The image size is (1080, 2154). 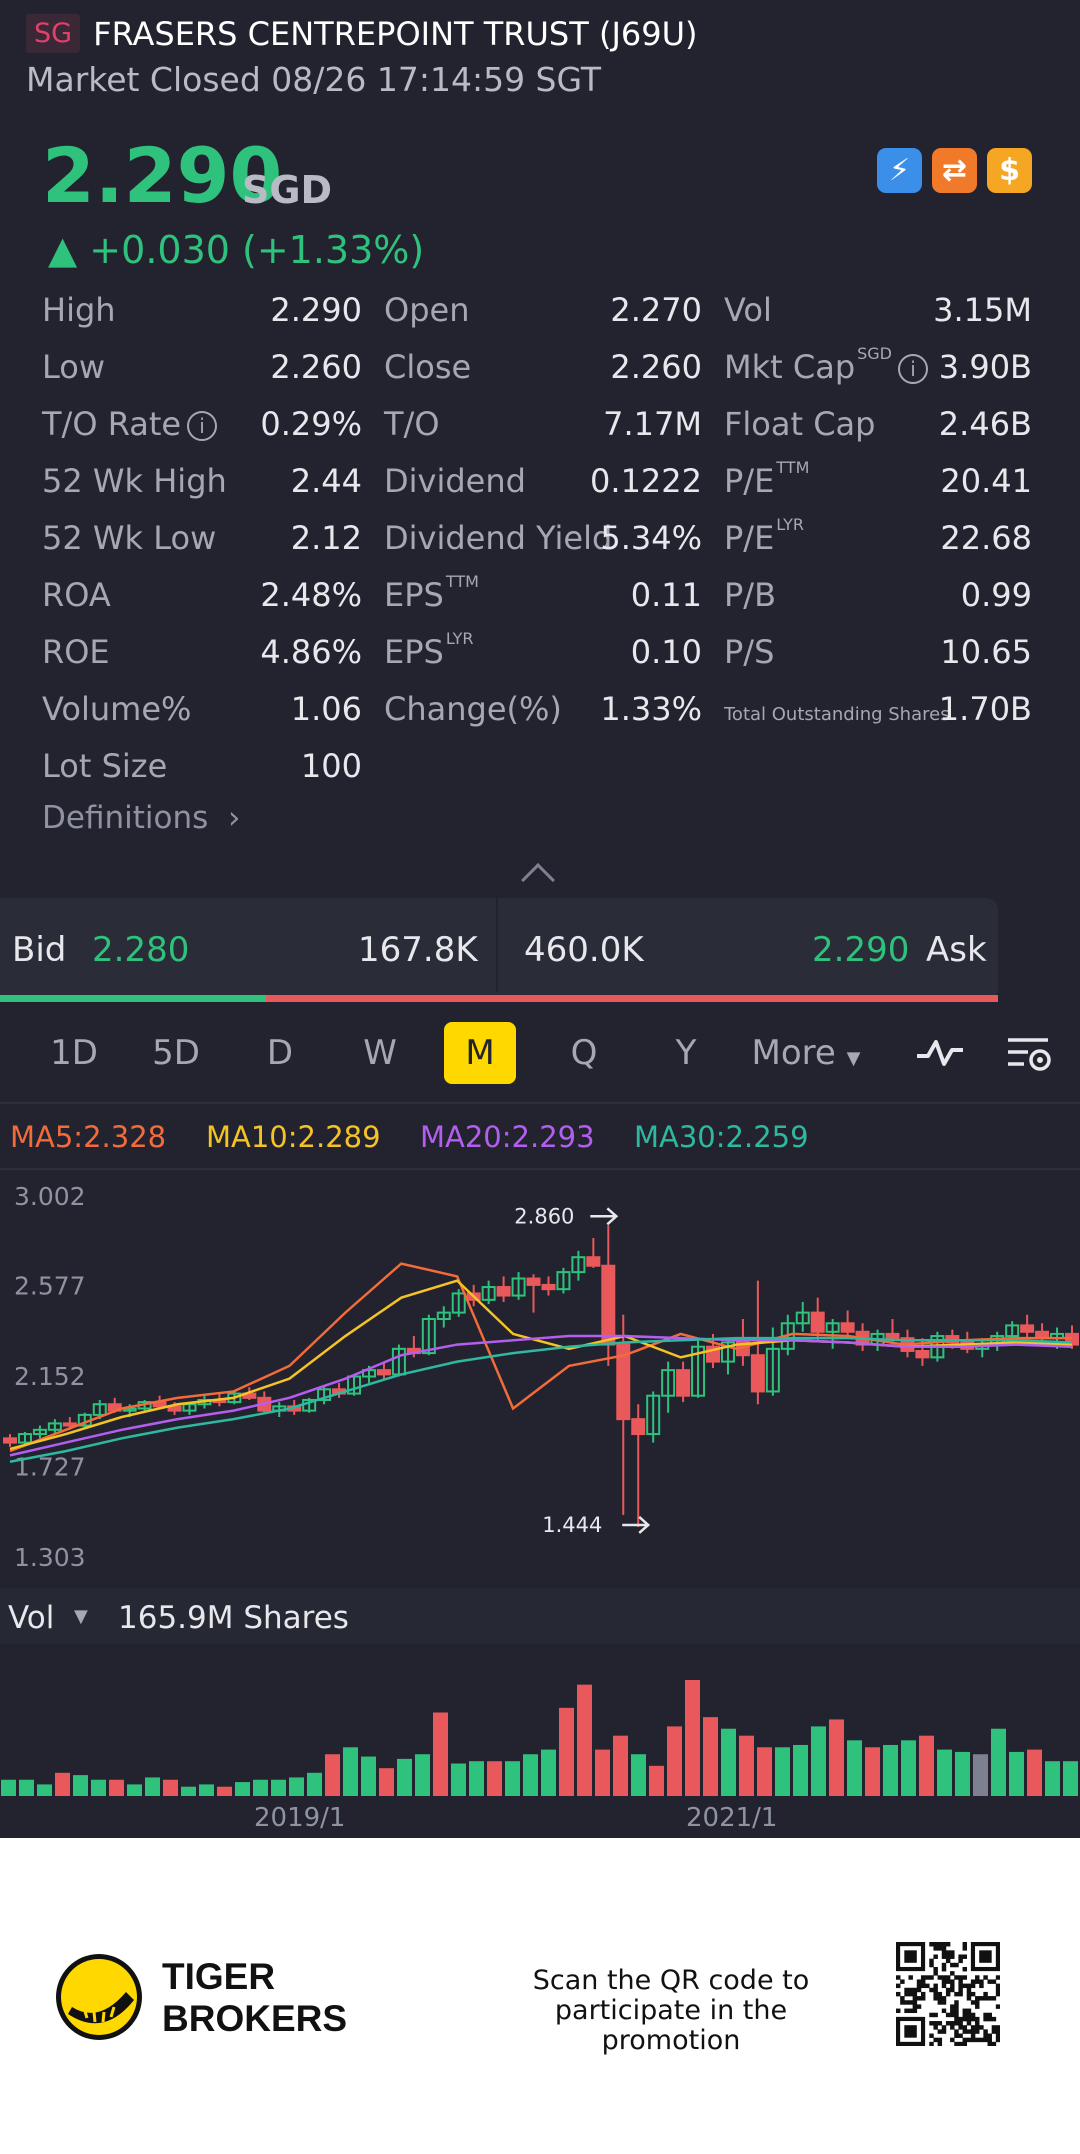 I want to click on tab-q: Q, so click(x=584, y=1053).